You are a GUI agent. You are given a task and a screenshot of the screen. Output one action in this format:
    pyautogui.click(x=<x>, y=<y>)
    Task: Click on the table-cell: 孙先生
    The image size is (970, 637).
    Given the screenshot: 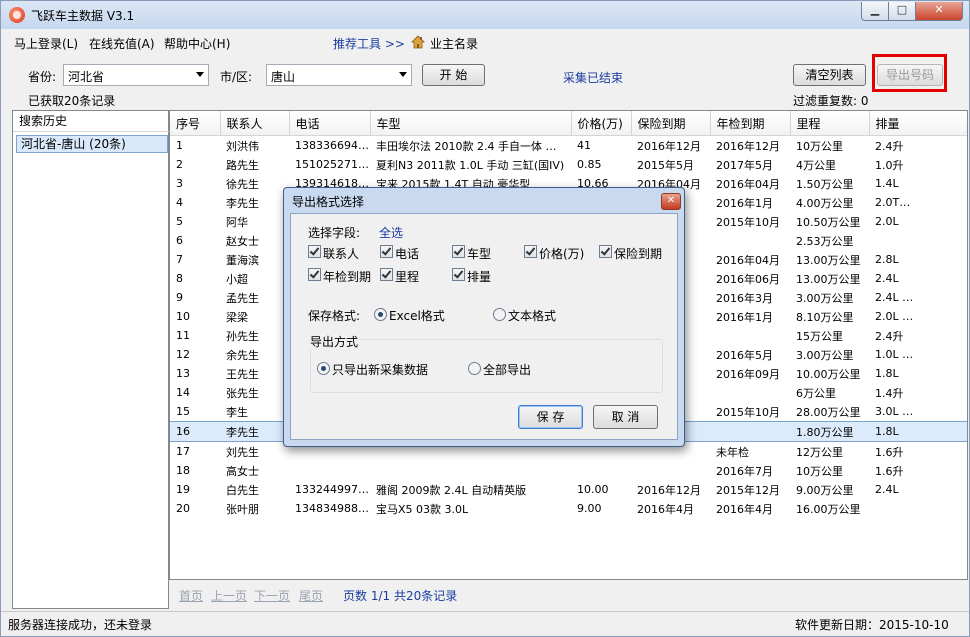 What is the action you would take?
    pyautogui.click(x=242, y=336)
    